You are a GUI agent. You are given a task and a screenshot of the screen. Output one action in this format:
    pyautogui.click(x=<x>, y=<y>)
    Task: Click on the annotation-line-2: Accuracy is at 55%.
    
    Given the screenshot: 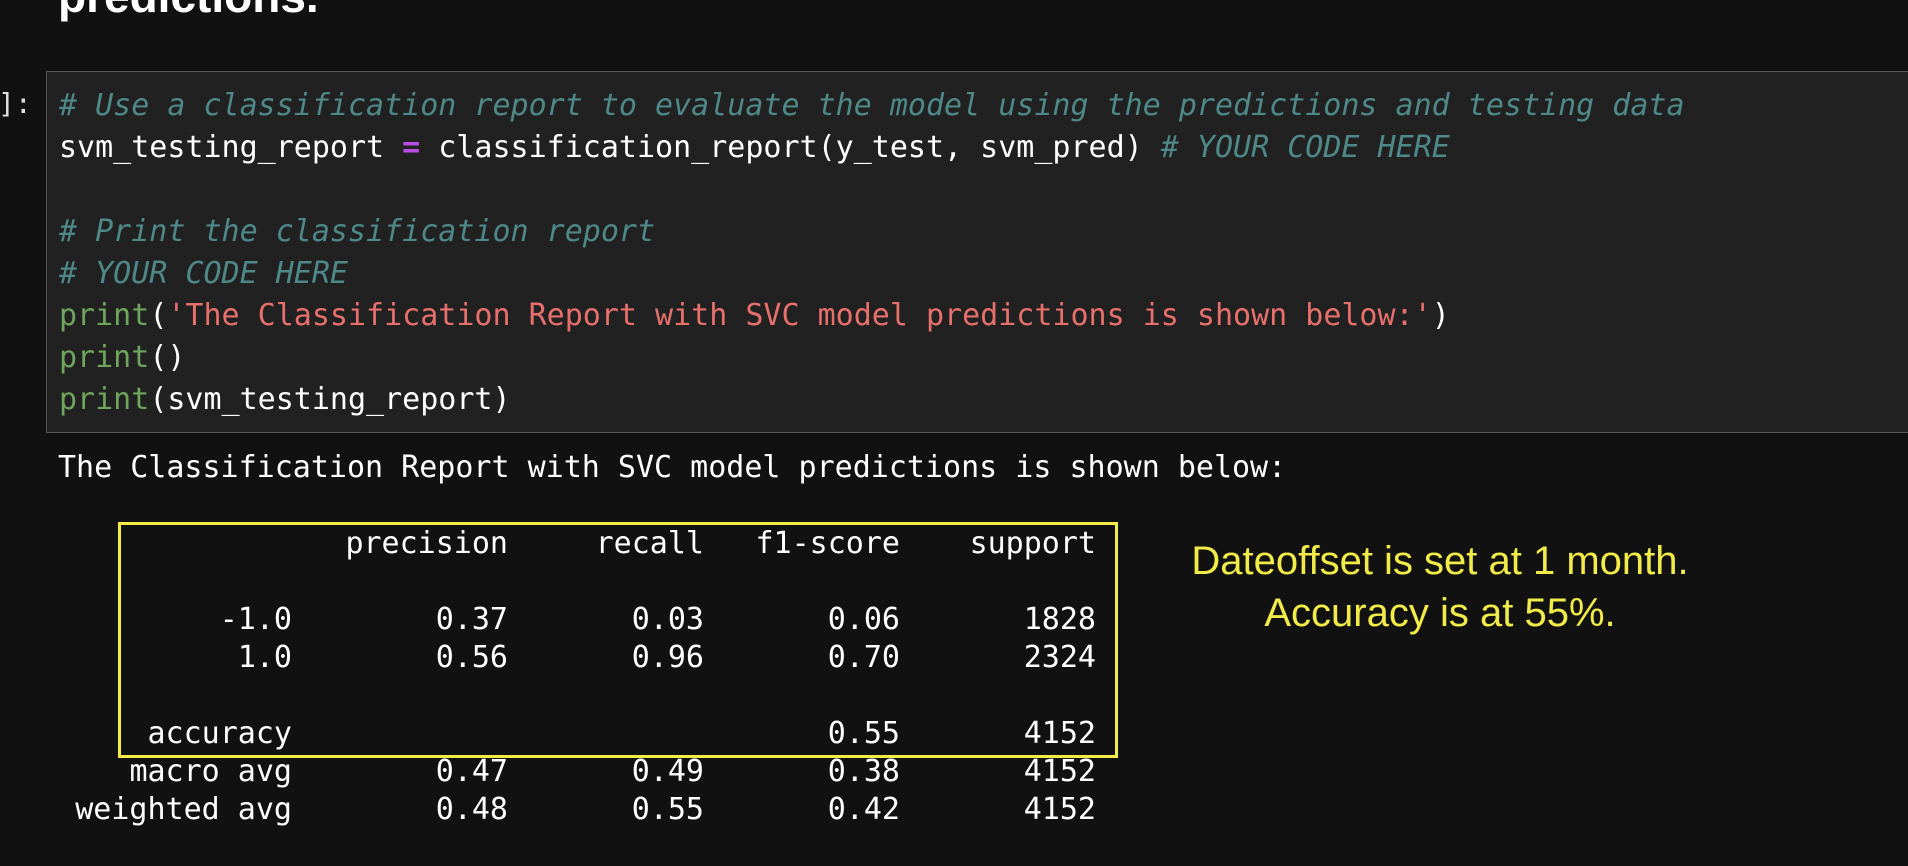 What is the action you would take?
    pyautogui.click(x=1440, y=613)
    